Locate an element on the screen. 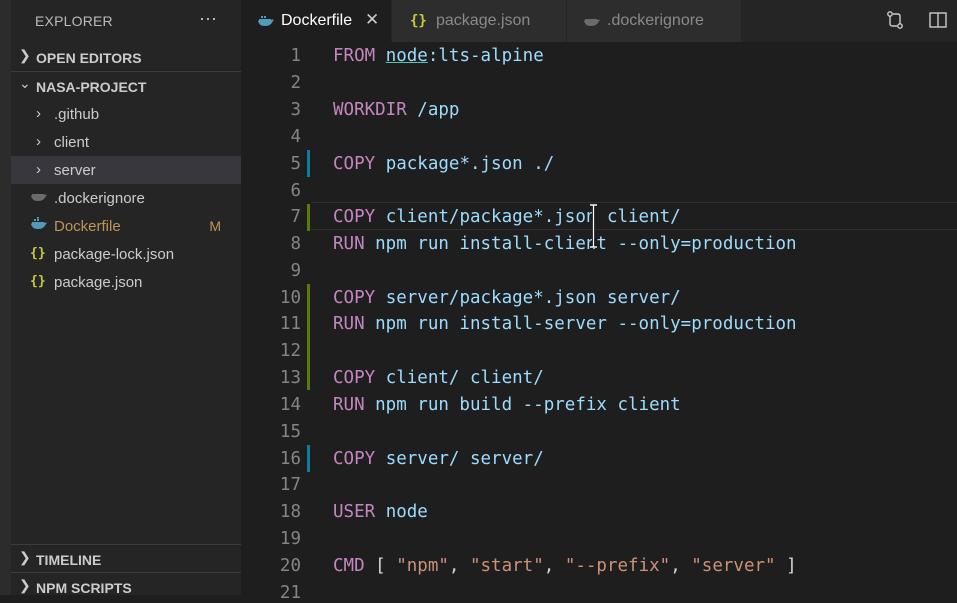 The image size is (957, 603). code-line: COPY client/ client/ is located at coordinates (438, 378).